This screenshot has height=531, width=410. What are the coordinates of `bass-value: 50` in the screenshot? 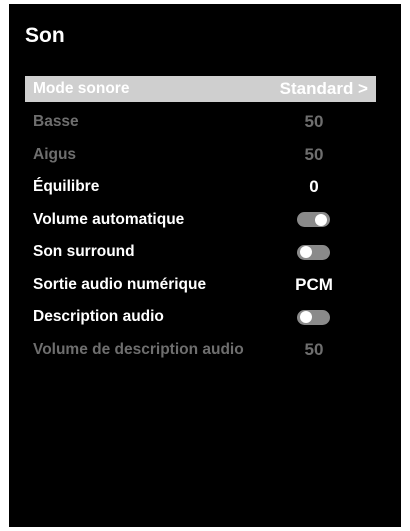 It's located at (314, 122).